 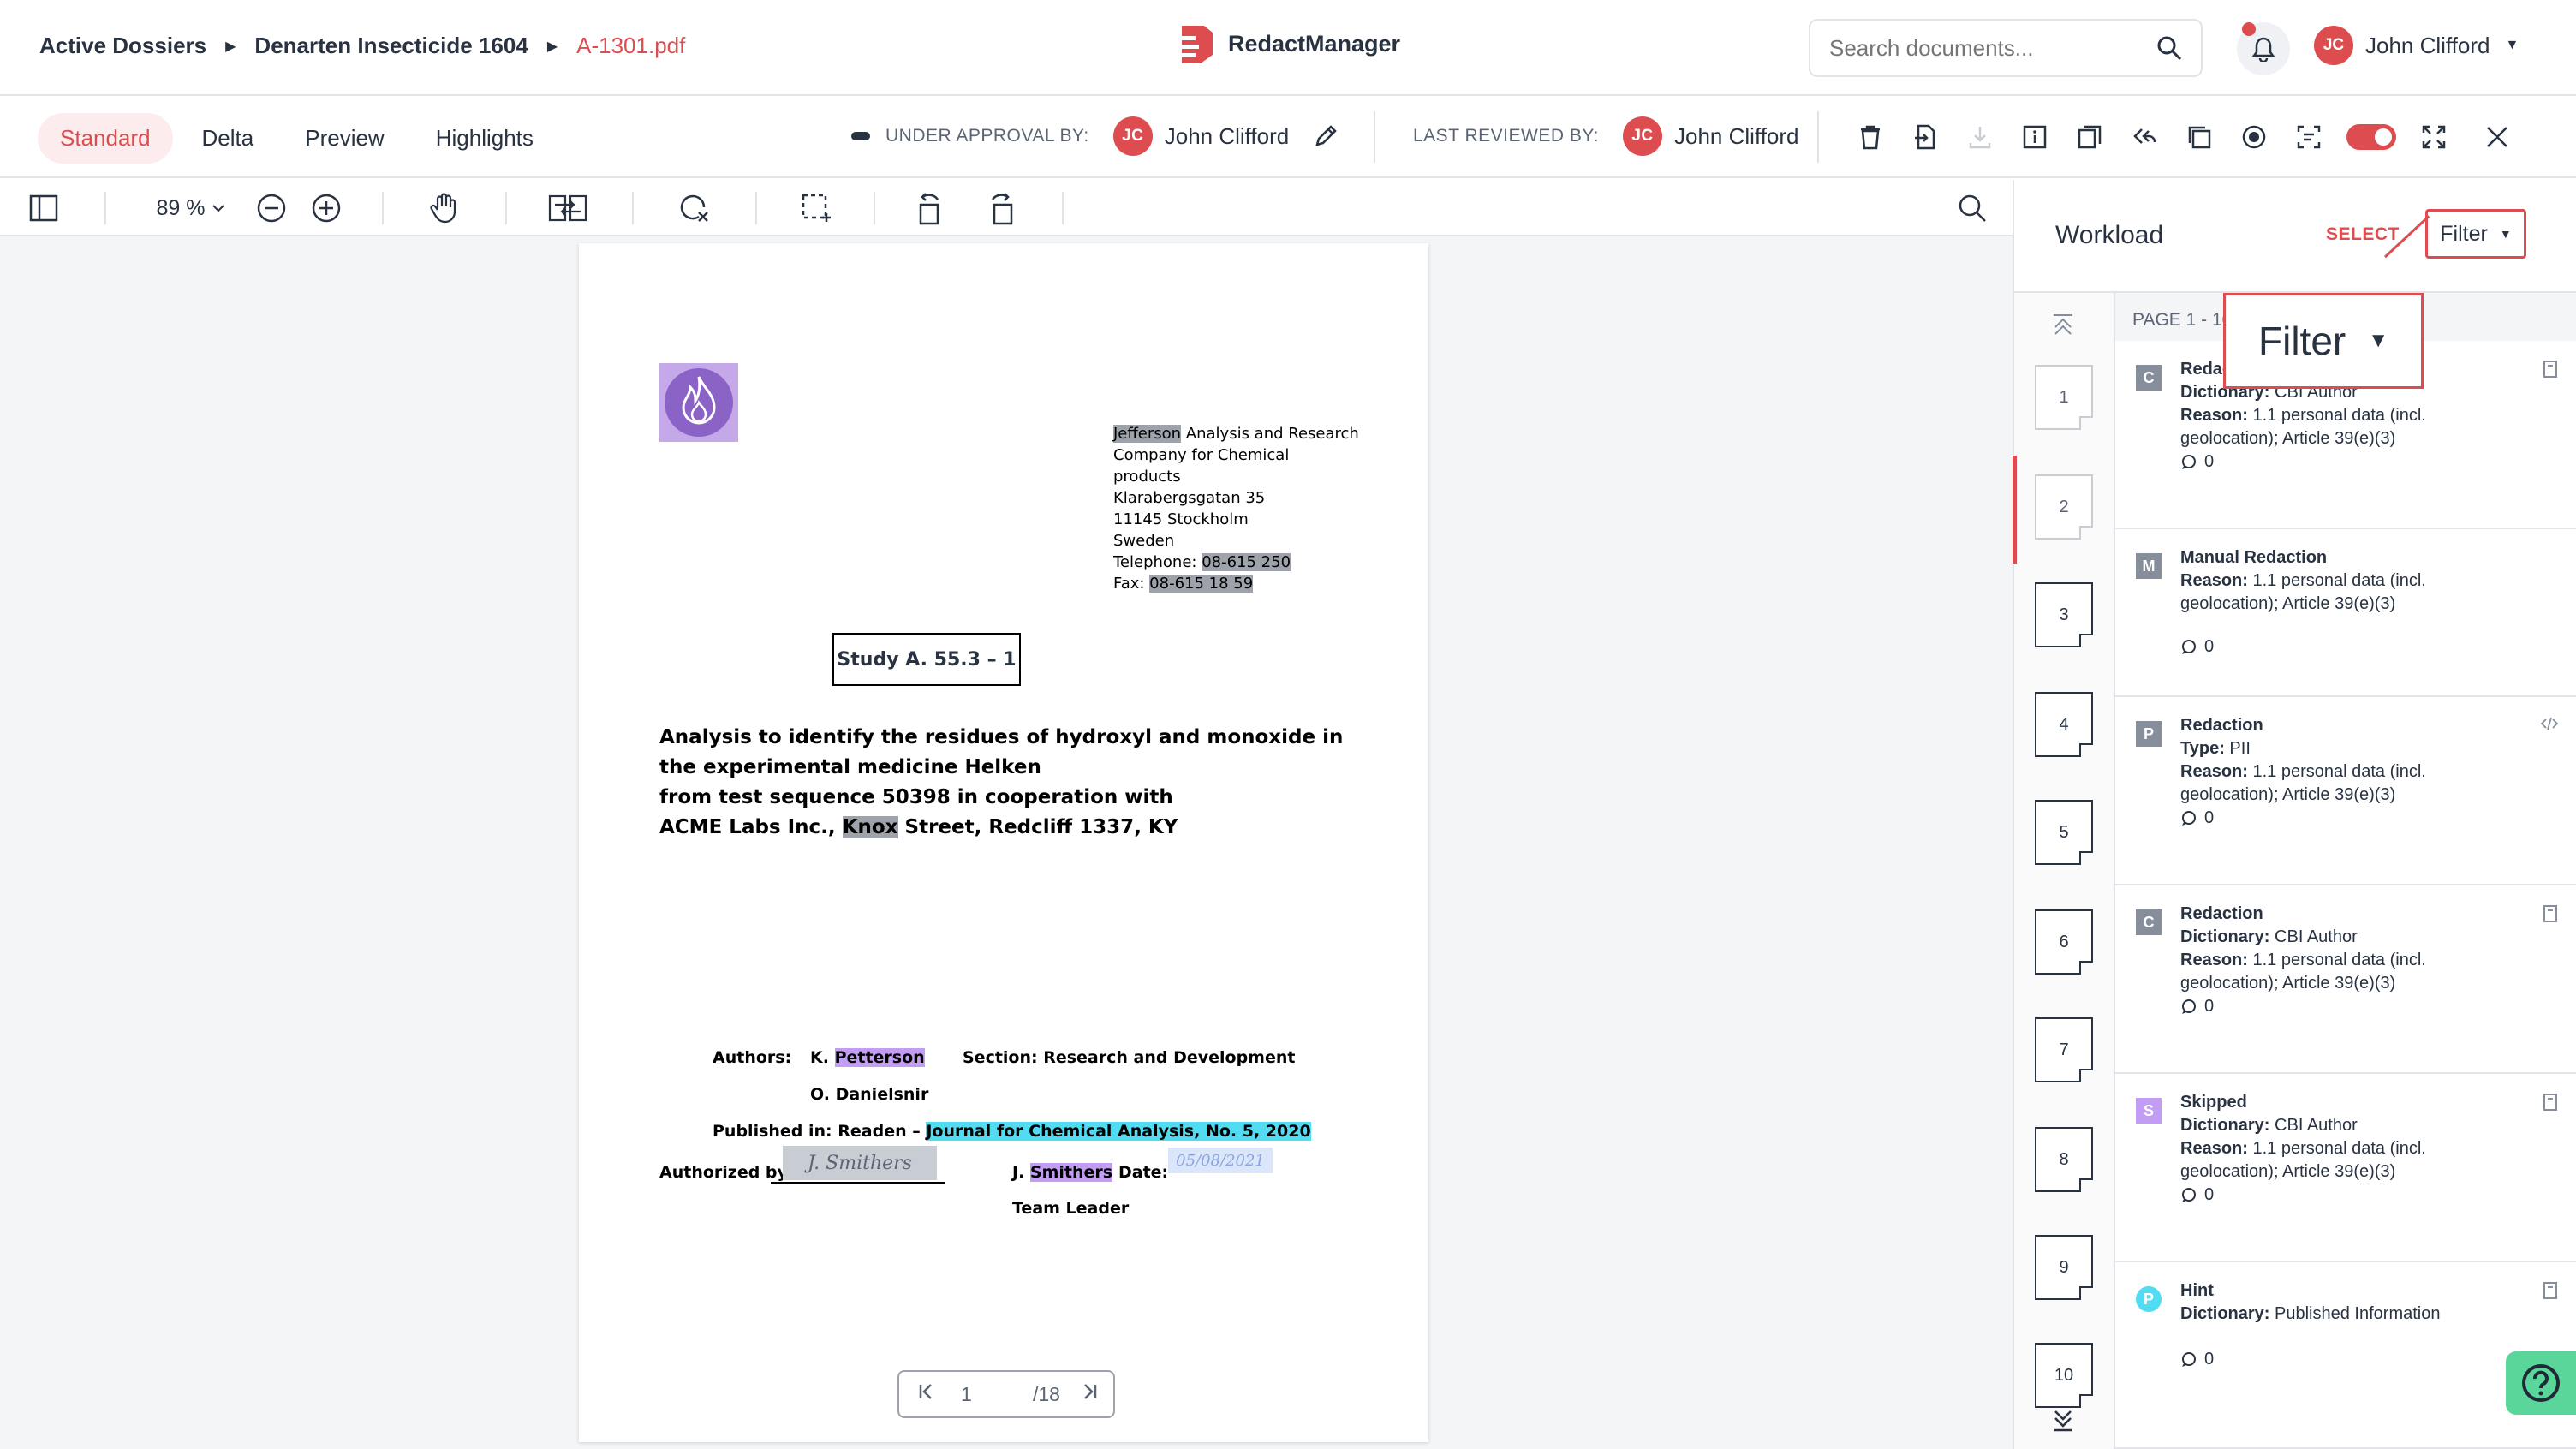 I want to click on zoom-out-icon, so click(x=271, y=208).